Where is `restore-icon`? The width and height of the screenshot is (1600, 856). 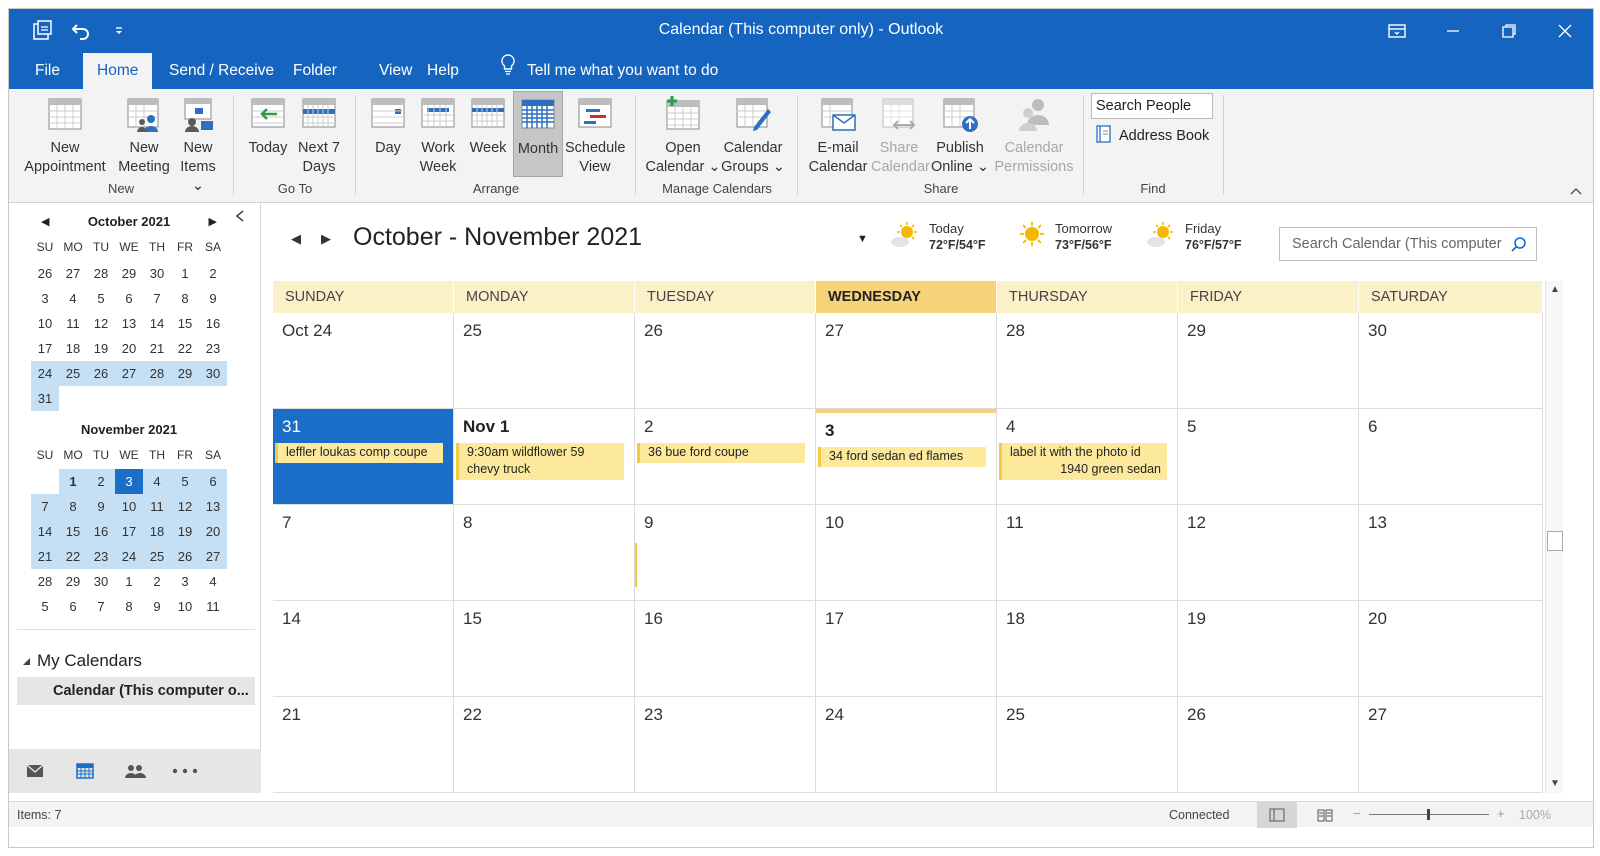
restore-icon is located at coordinates (1509, 31).